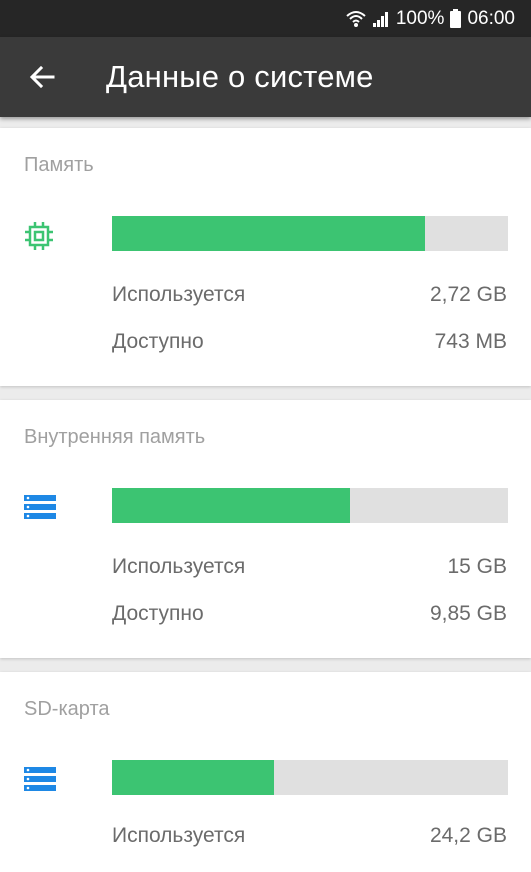  What do you see at coordinates (67, 709) in the screenshot?
I see `card-title: SD-карта` at bounding box center [67, 709].